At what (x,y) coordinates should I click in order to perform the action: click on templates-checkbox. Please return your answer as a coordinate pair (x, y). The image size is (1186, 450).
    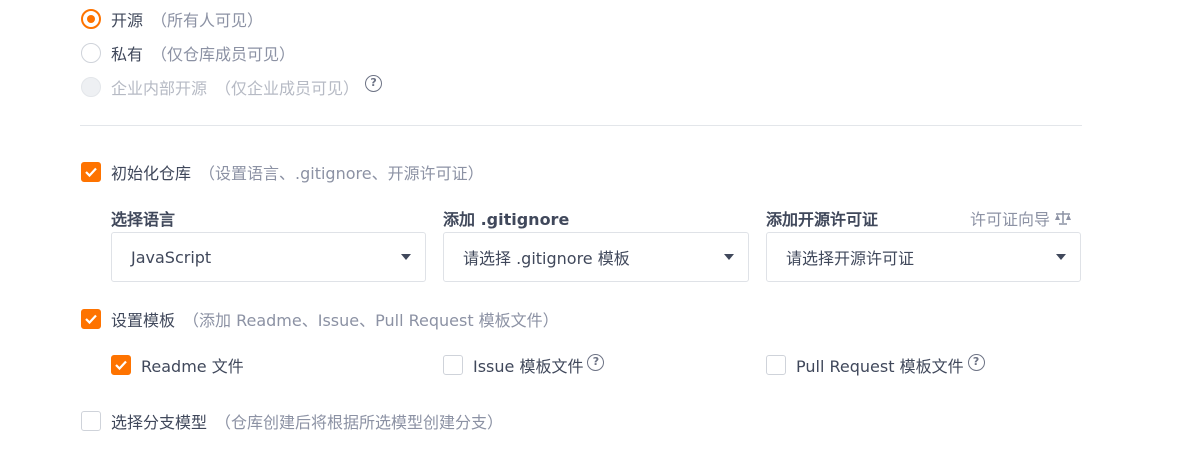
    Looking at the image, I should click on (91, 319).